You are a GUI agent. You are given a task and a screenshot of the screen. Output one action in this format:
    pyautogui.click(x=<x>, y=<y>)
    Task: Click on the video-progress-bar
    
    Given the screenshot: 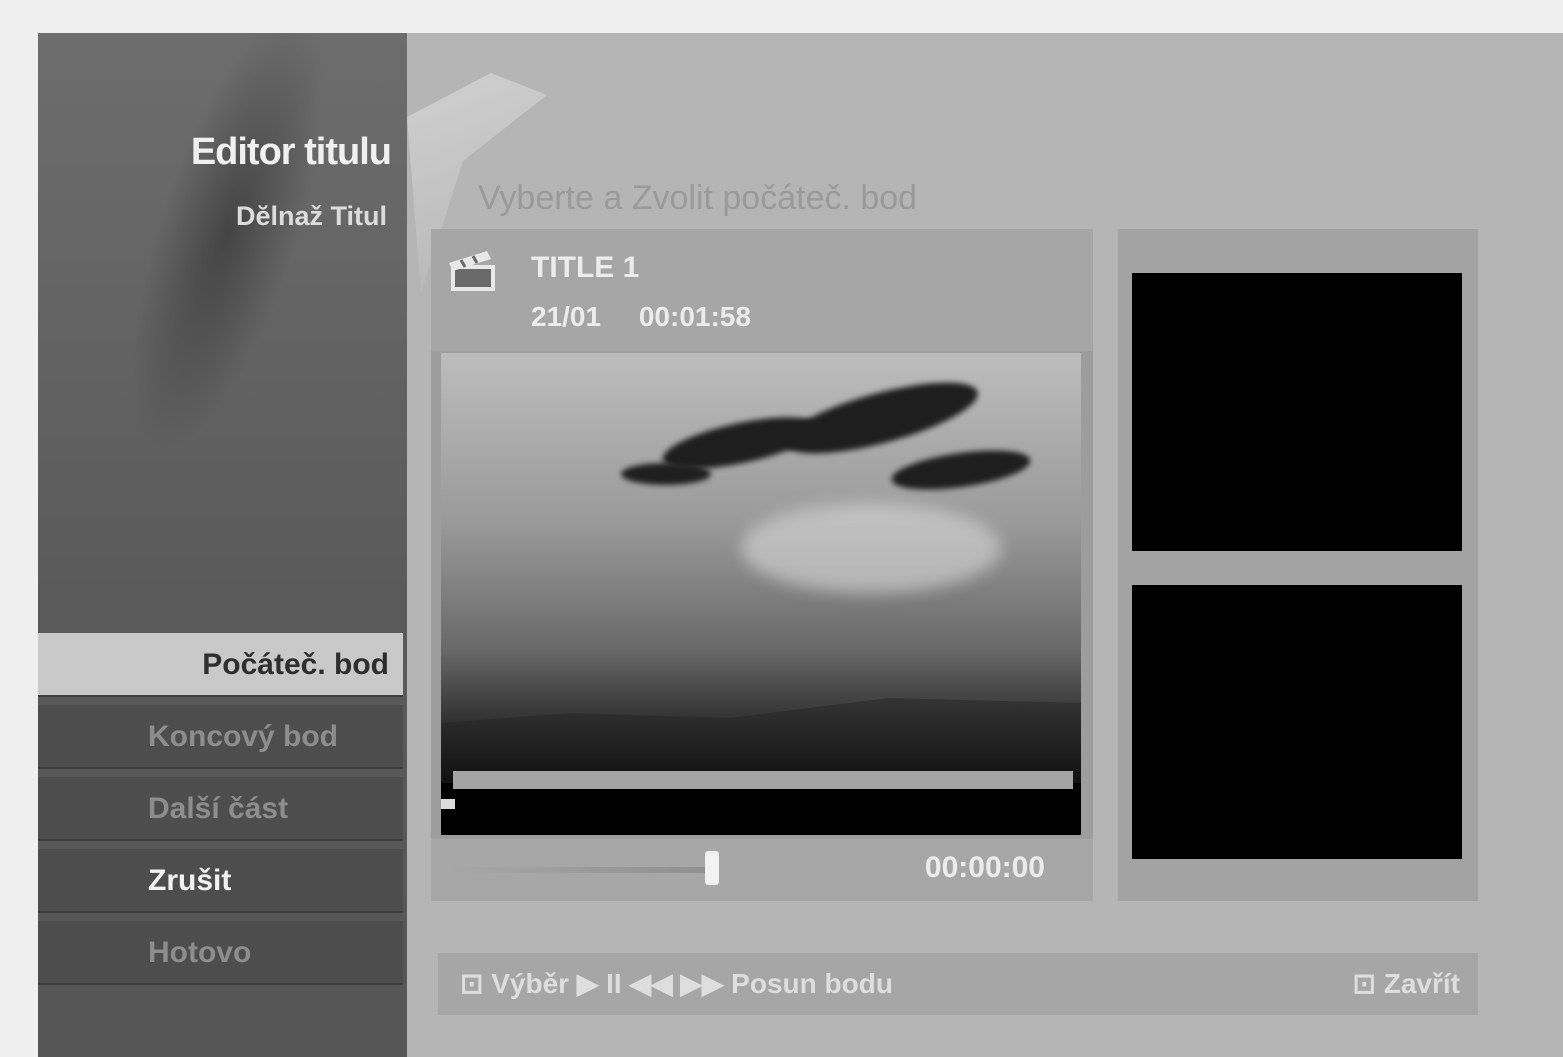 What is the action you would take?
    pyautogui.click(x=763, y=780)
    